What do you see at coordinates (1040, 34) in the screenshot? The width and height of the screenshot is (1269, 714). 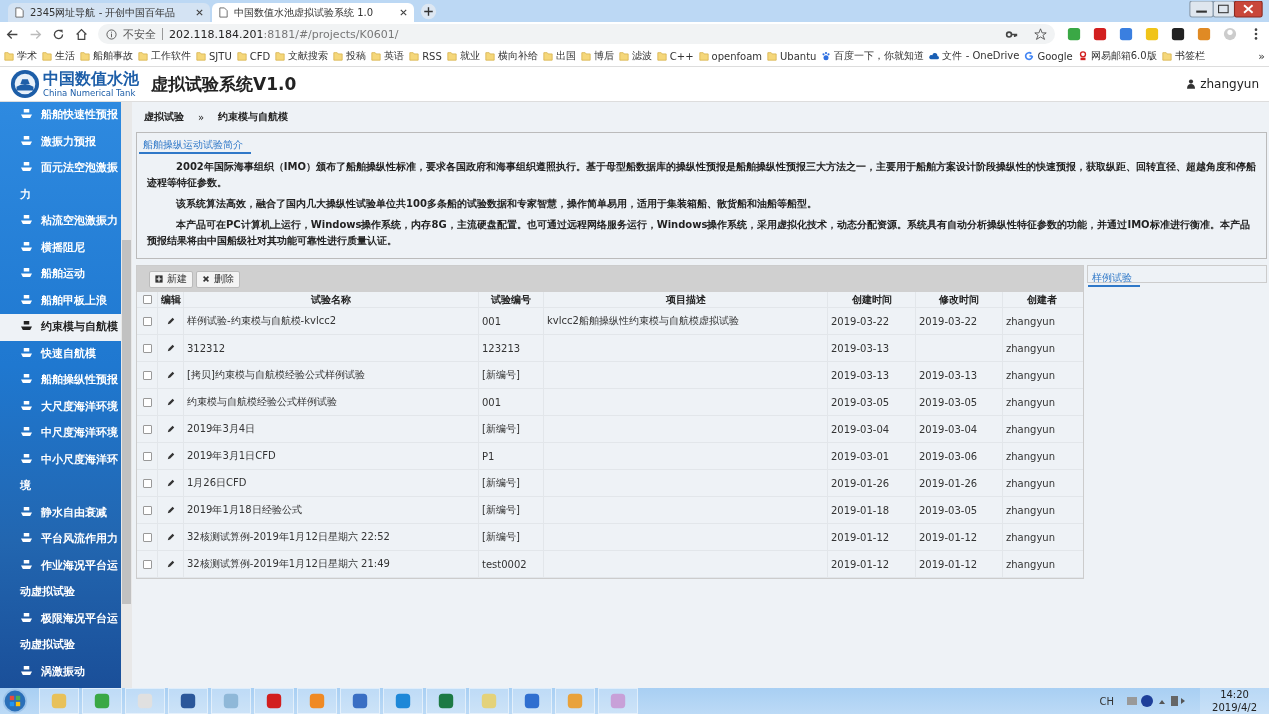 I see `star-icon` at bounding box center [1040, 34].